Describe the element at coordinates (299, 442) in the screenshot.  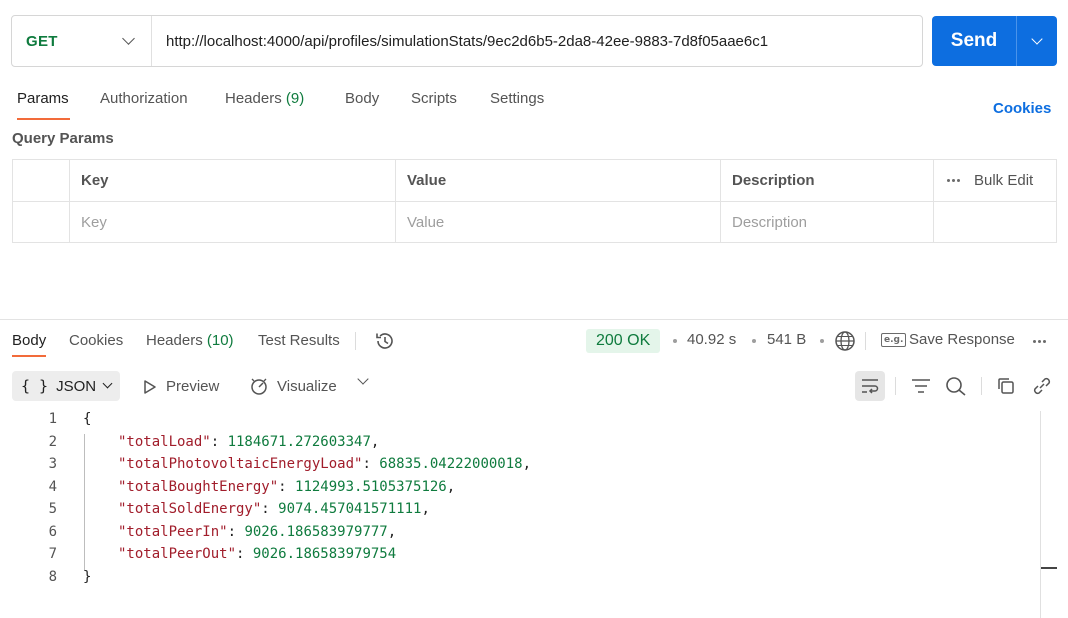
I see `json-value: 1184671.272603347` at that location.